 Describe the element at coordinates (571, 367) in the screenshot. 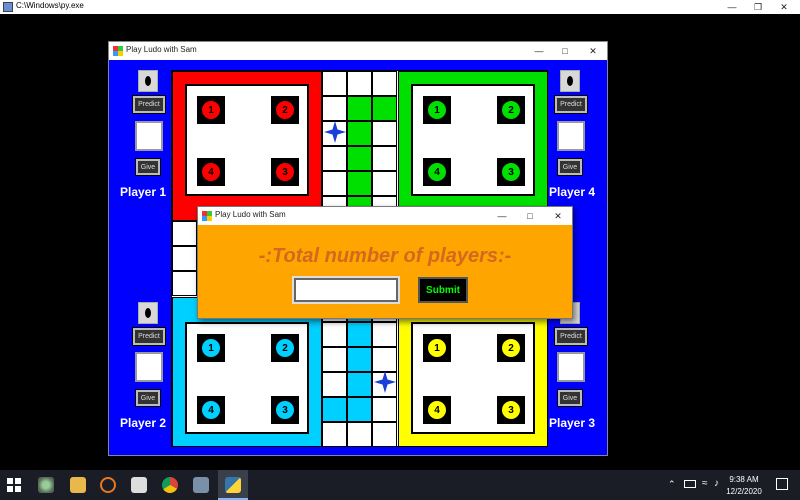

I see `dice-box-player3` at that location.